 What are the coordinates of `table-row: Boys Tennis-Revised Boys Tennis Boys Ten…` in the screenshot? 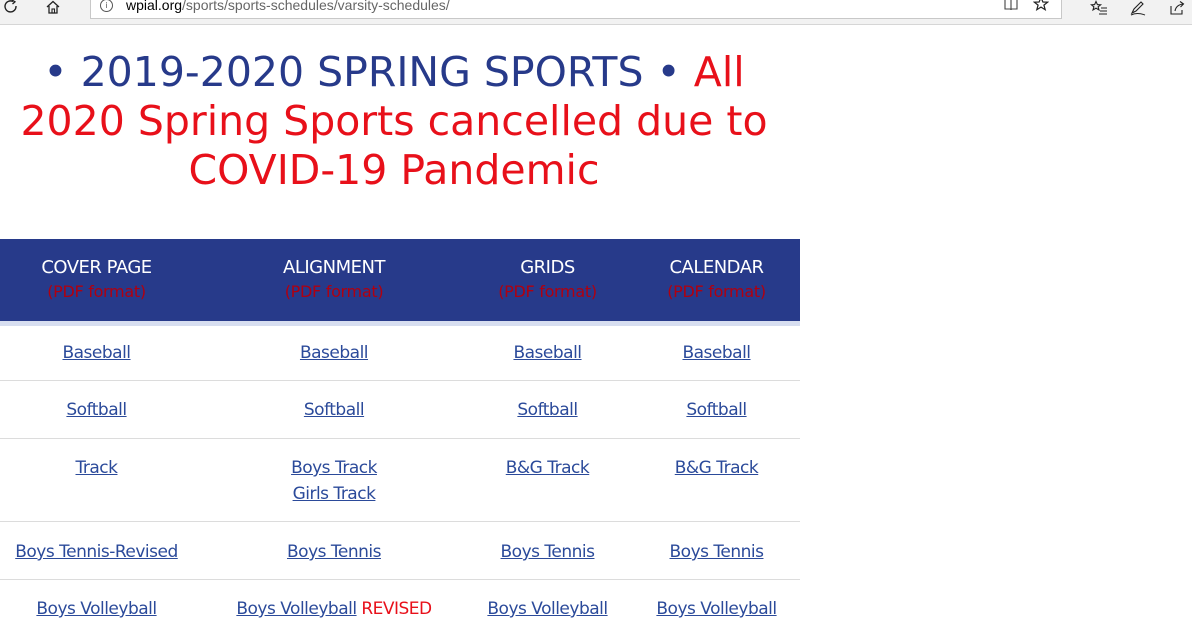 It's located at (400, 551).